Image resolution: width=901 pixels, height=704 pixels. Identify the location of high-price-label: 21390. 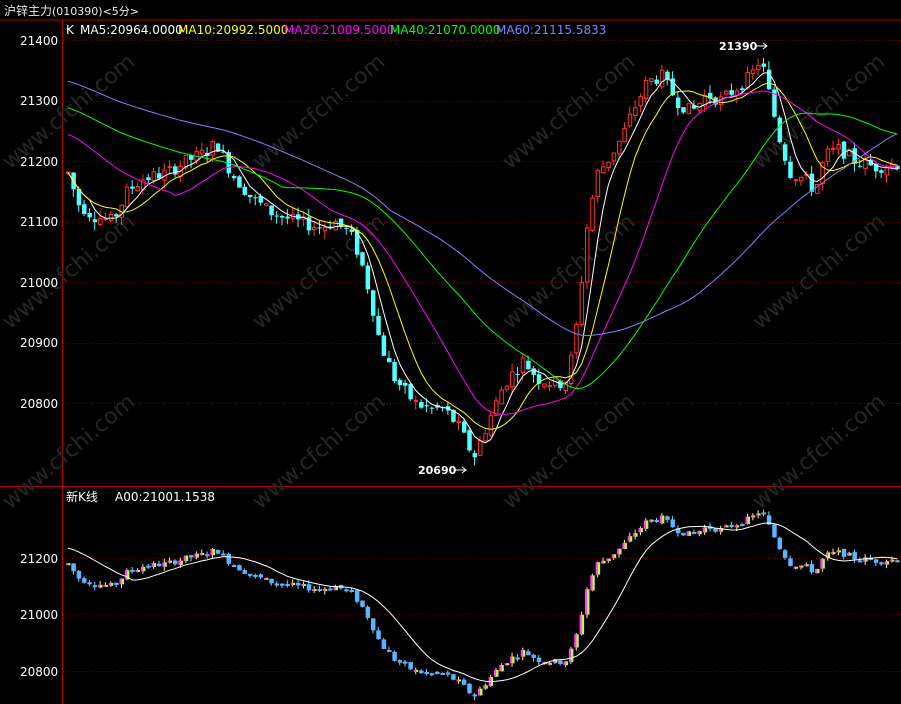
(738, 46).